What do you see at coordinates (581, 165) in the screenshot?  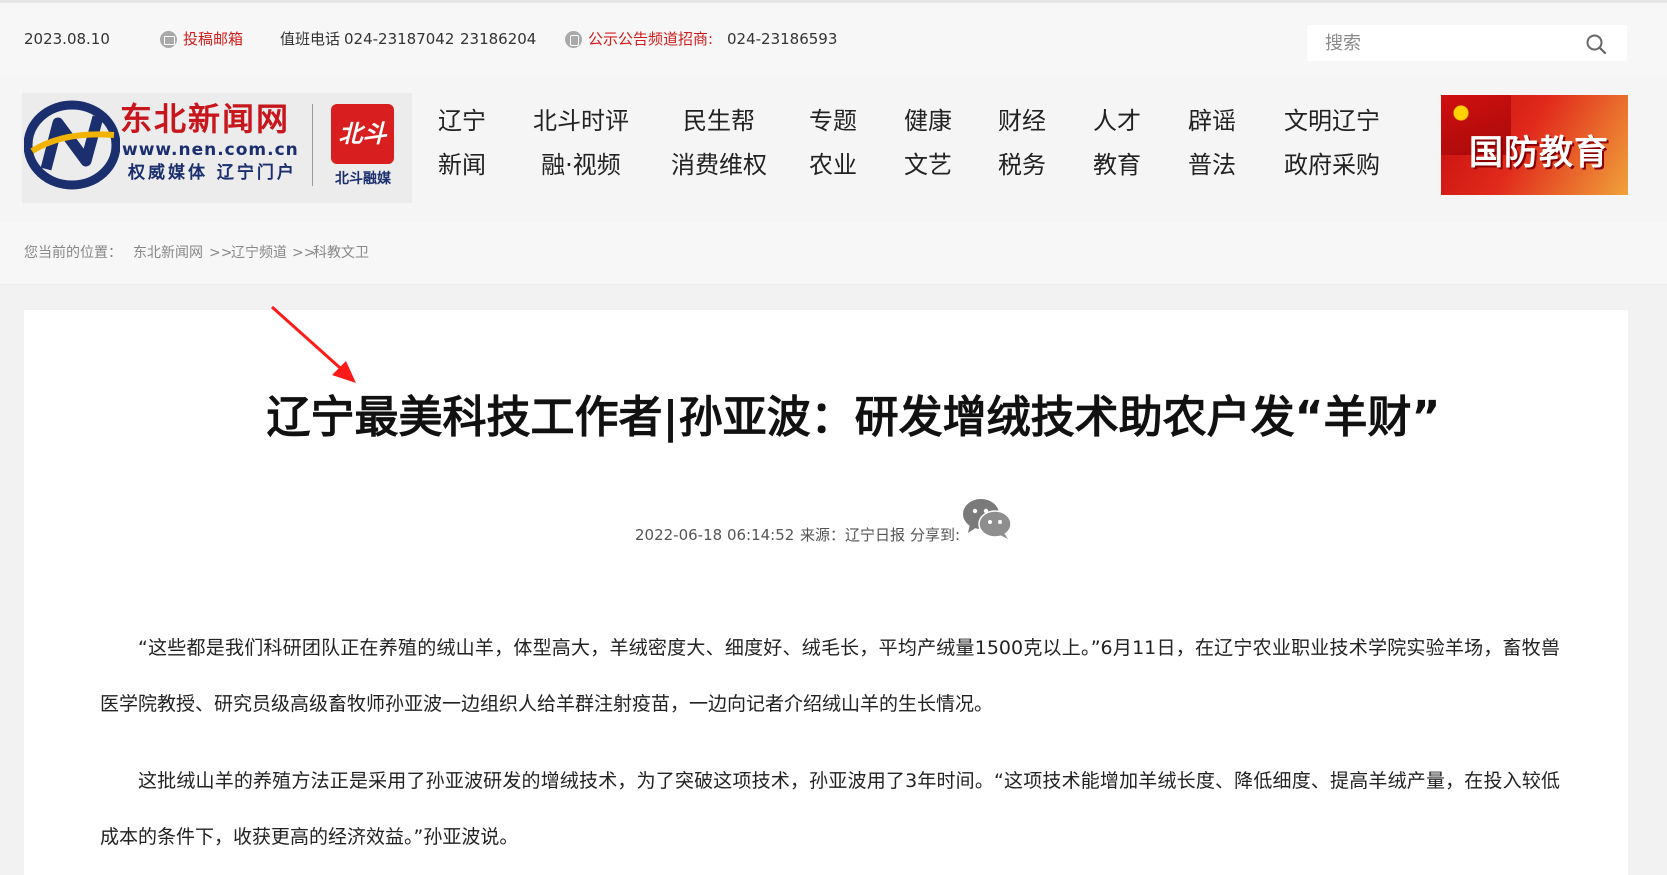 I see `nav-video: 融·视频` at bounding box center [581, 165].